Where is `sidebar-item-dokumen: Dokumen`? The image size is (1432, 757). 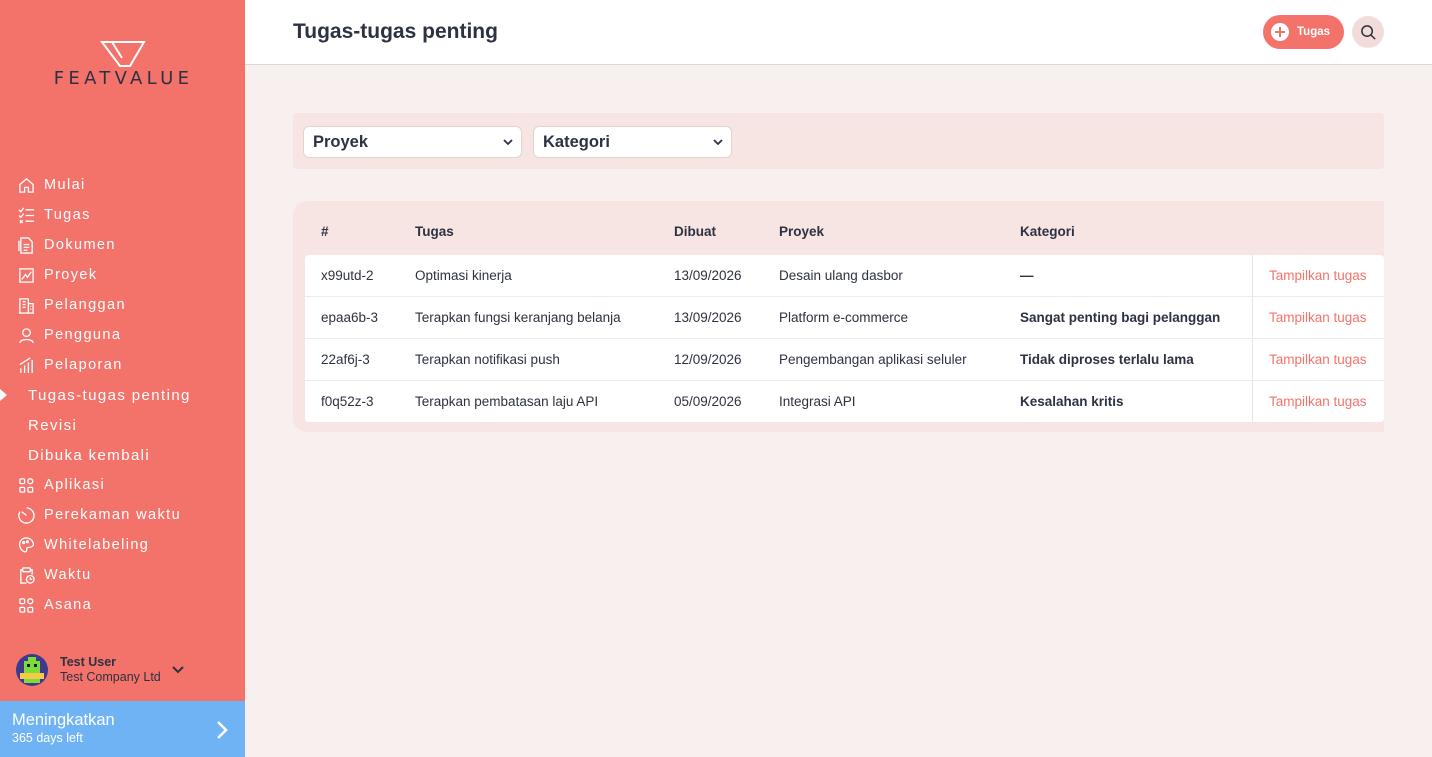 sidebar-item-dokumen: Dokumen is located at coordinates (122, 245).